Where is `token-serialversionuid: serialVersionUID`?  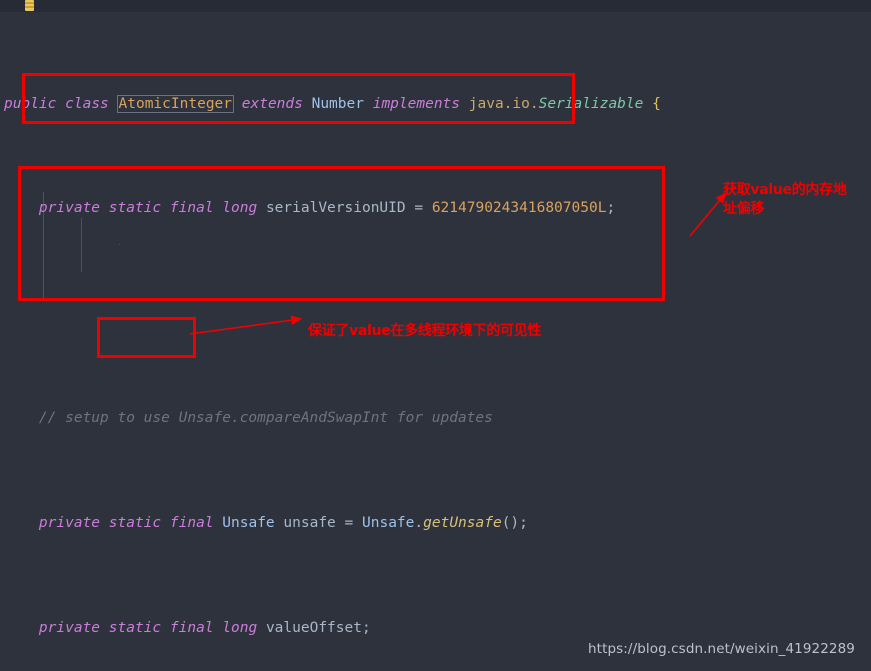
token-serialversionuid: serialVersionUID is located at coordinates (335, 208).